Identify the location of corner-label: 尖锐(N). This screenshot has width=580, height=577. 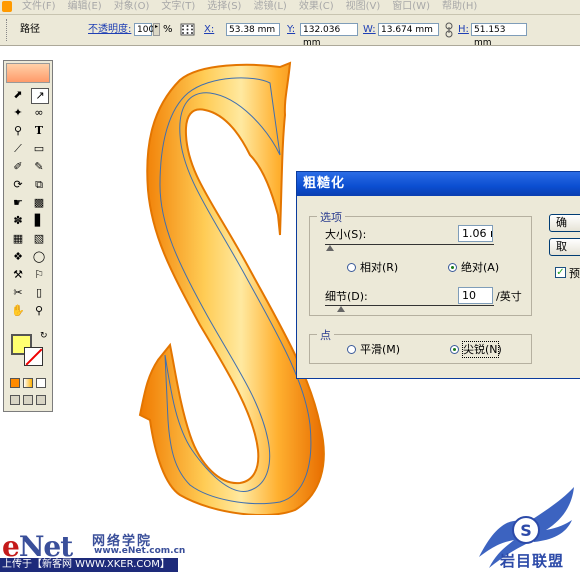
(482, 349).